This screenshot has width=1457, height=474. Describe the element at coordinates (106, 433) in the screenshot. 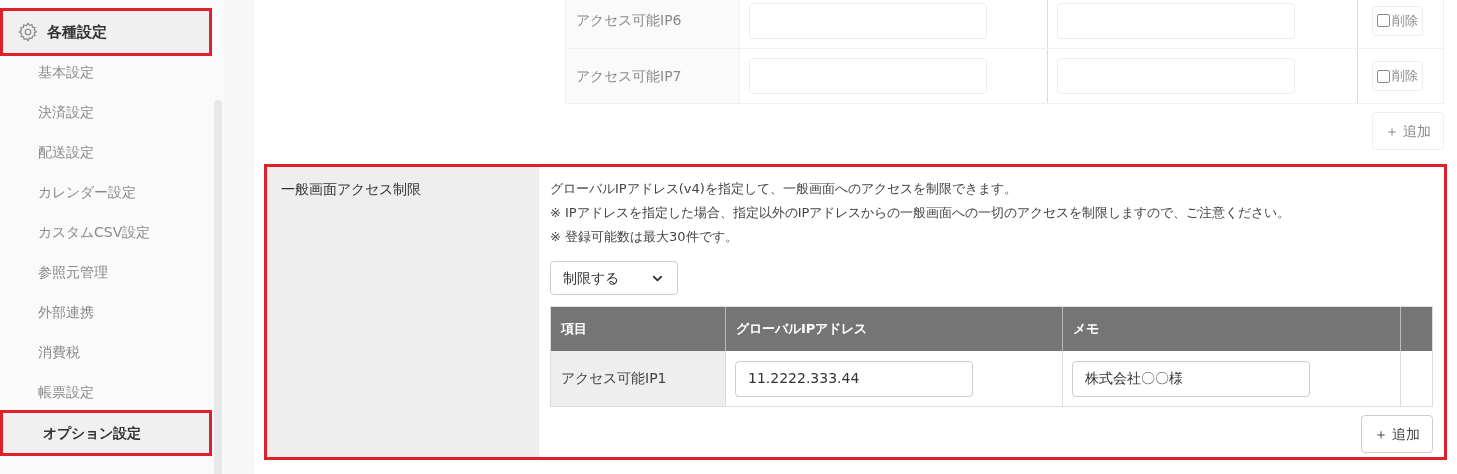

I see `sidebar-item: オプション設定` at that location.